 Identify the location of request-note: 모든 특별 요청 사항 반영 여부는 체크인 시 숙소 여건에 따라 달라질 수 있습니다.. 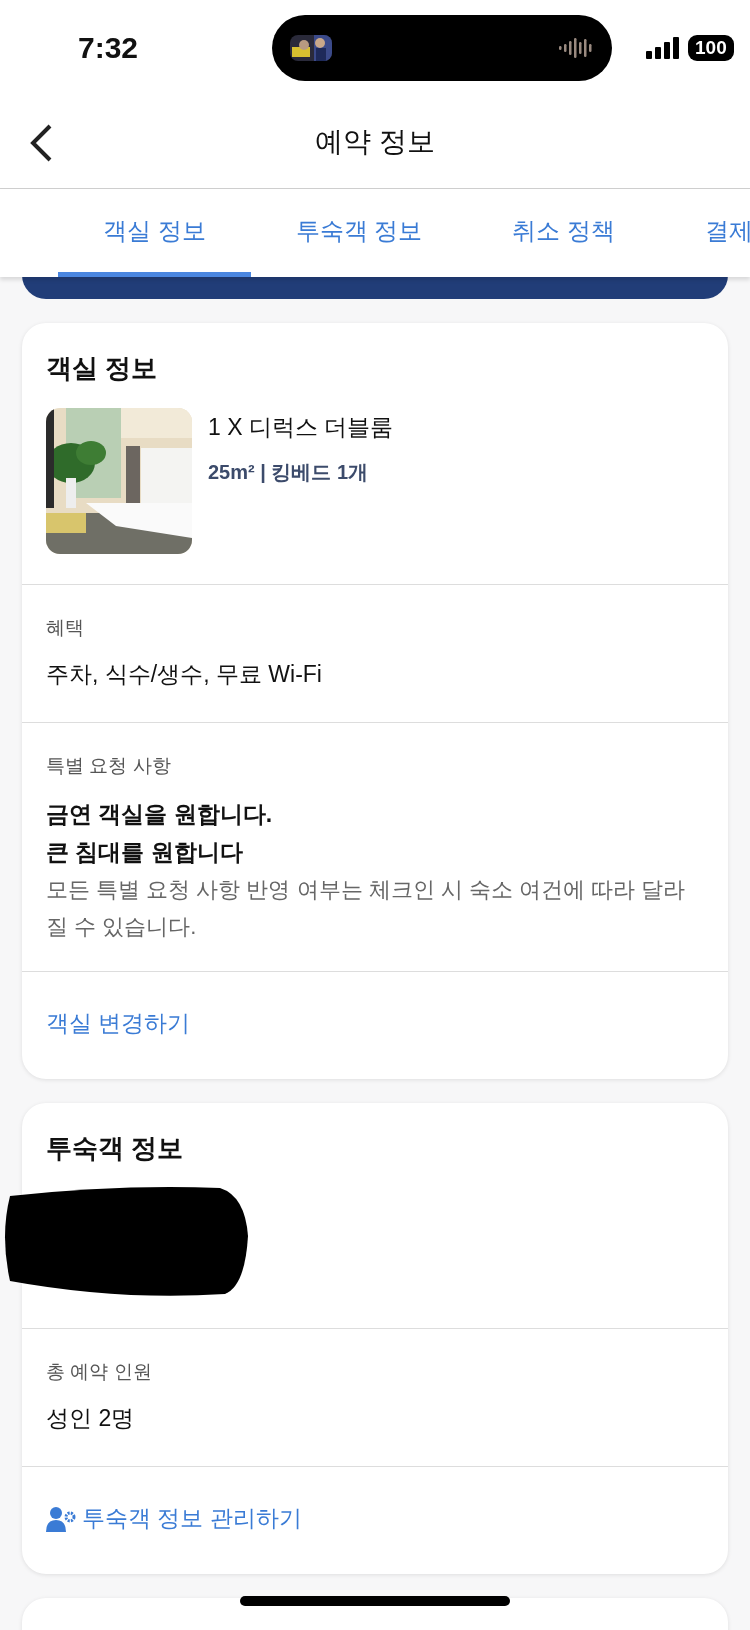
(366, 908).